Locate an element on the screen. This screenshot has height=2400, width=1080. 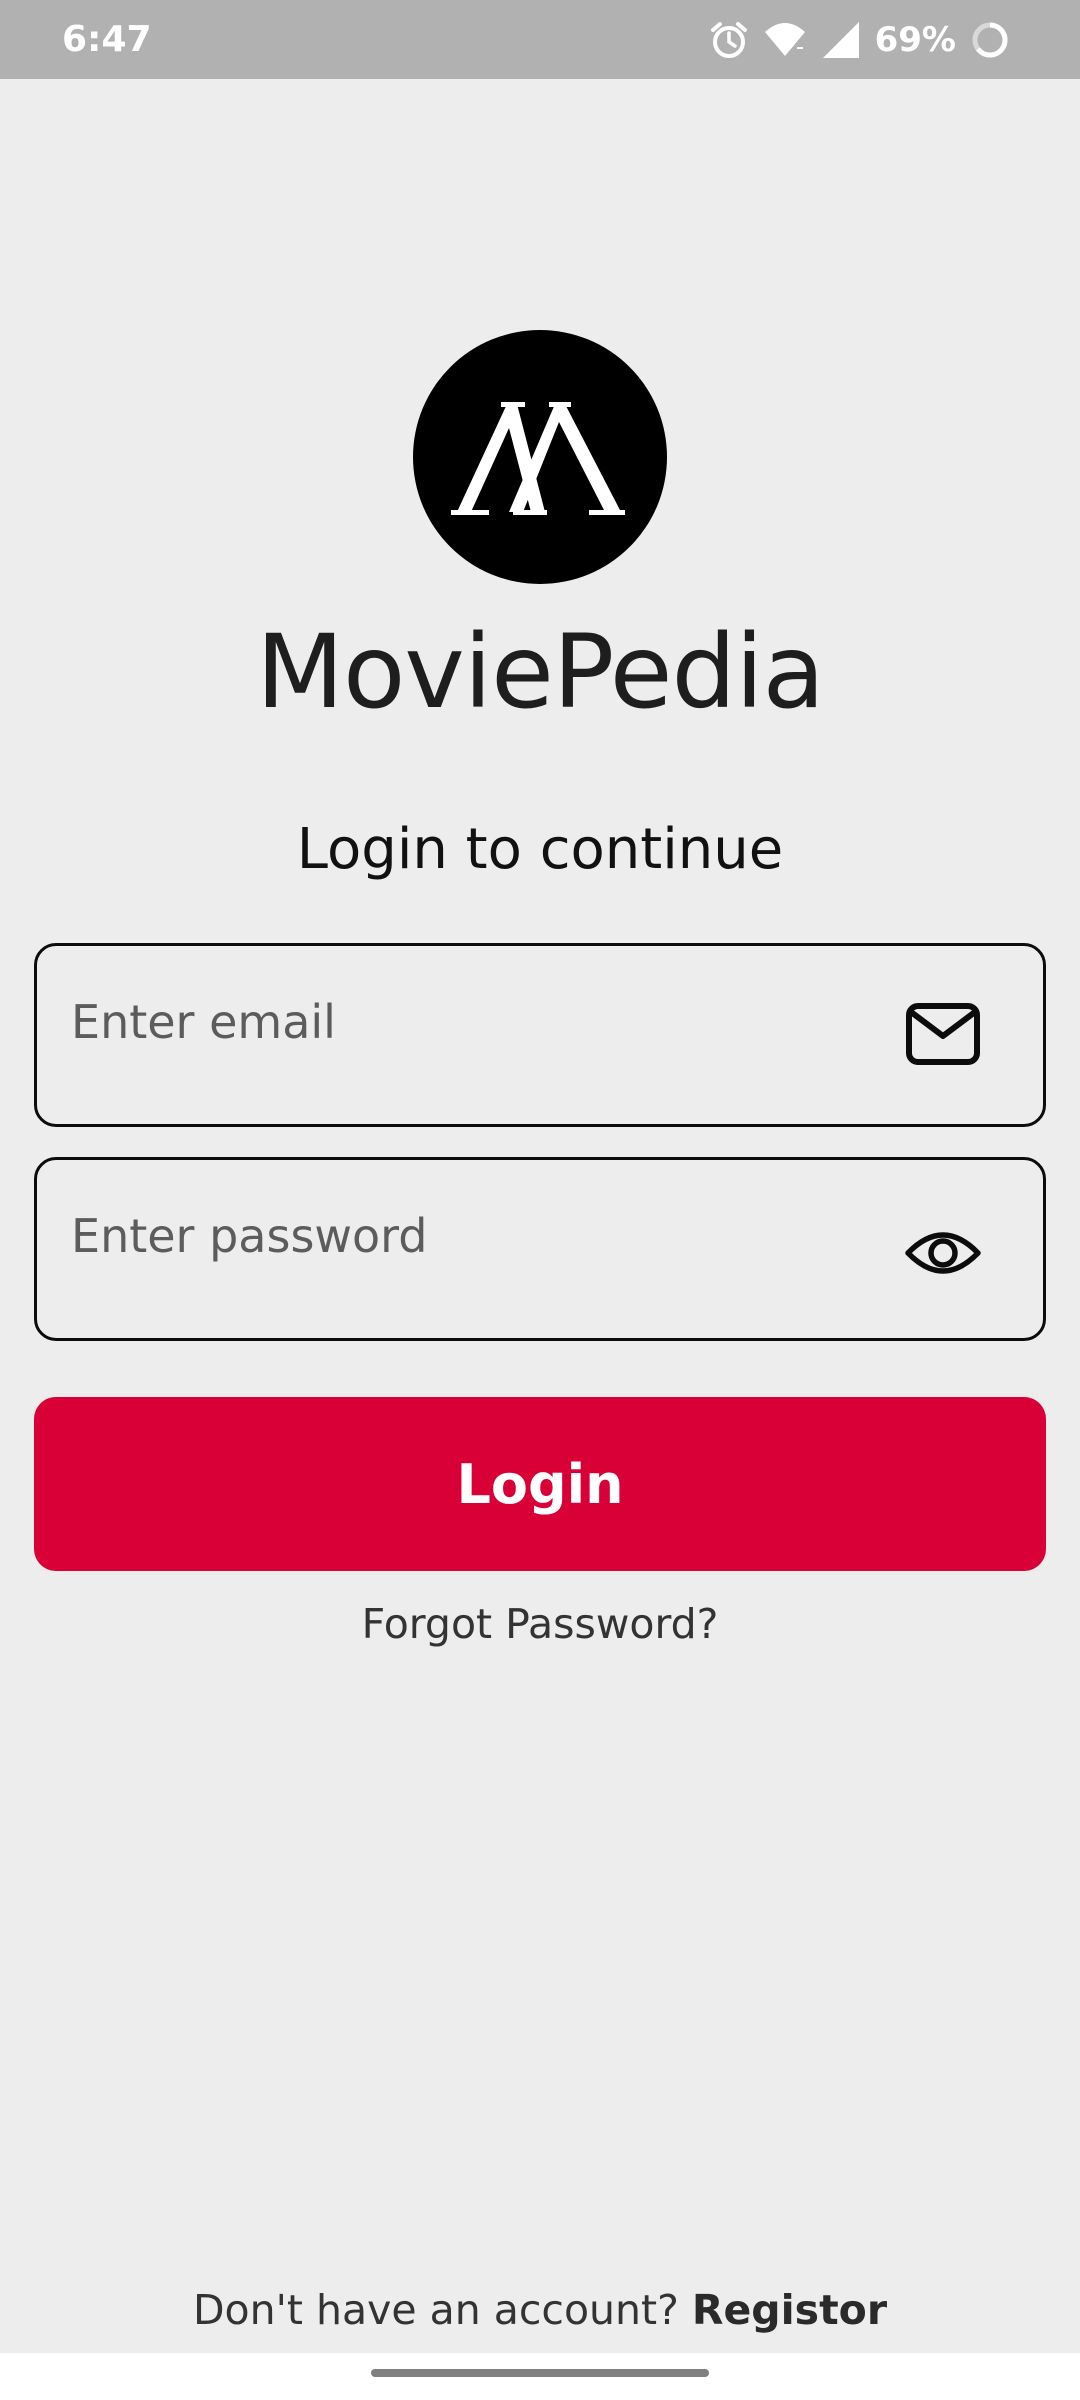
forgot-password-link: Forgot Password? is located at coordinates (540, 1624).